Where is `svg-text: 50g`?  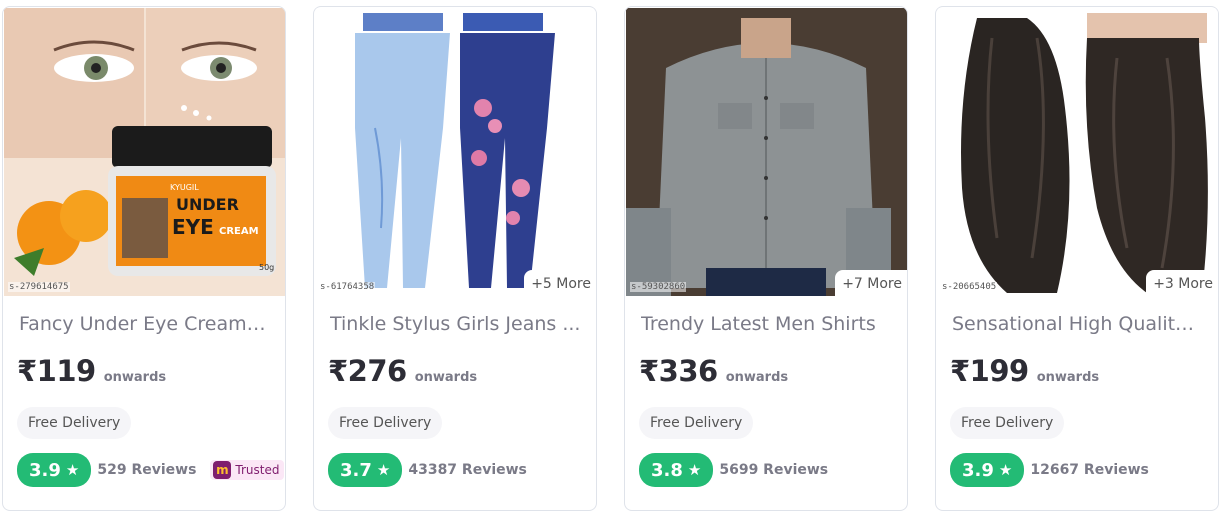 svg-text: 50g is located at coordinates (266, 267).